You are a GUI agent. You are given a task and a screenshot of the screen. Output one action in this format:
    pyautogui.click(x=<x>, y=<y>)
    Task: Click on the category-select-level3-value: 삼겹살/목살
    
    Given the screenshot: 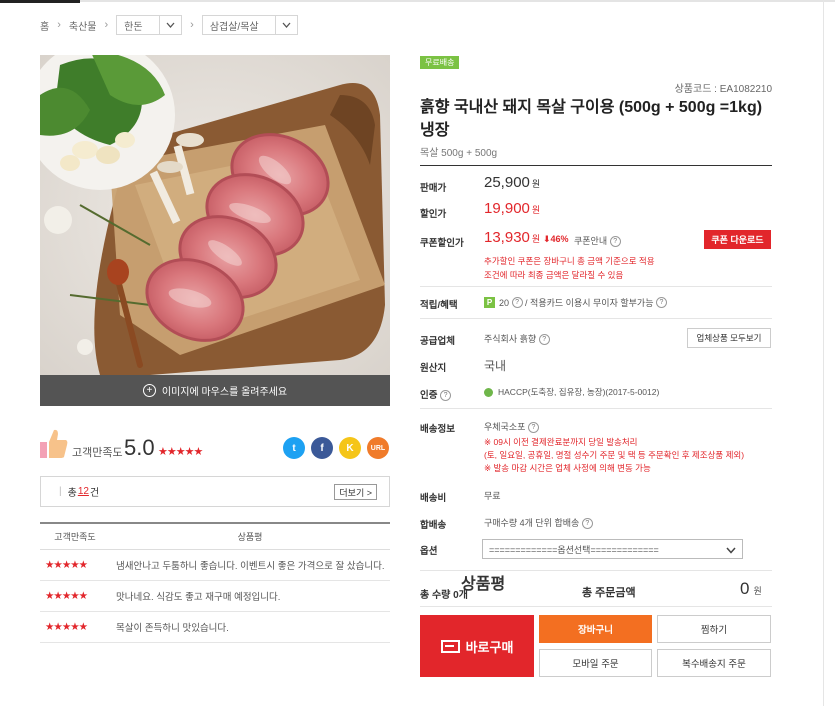 What is the action you would take?
    pyautogui.click(x=234, y=27)
    